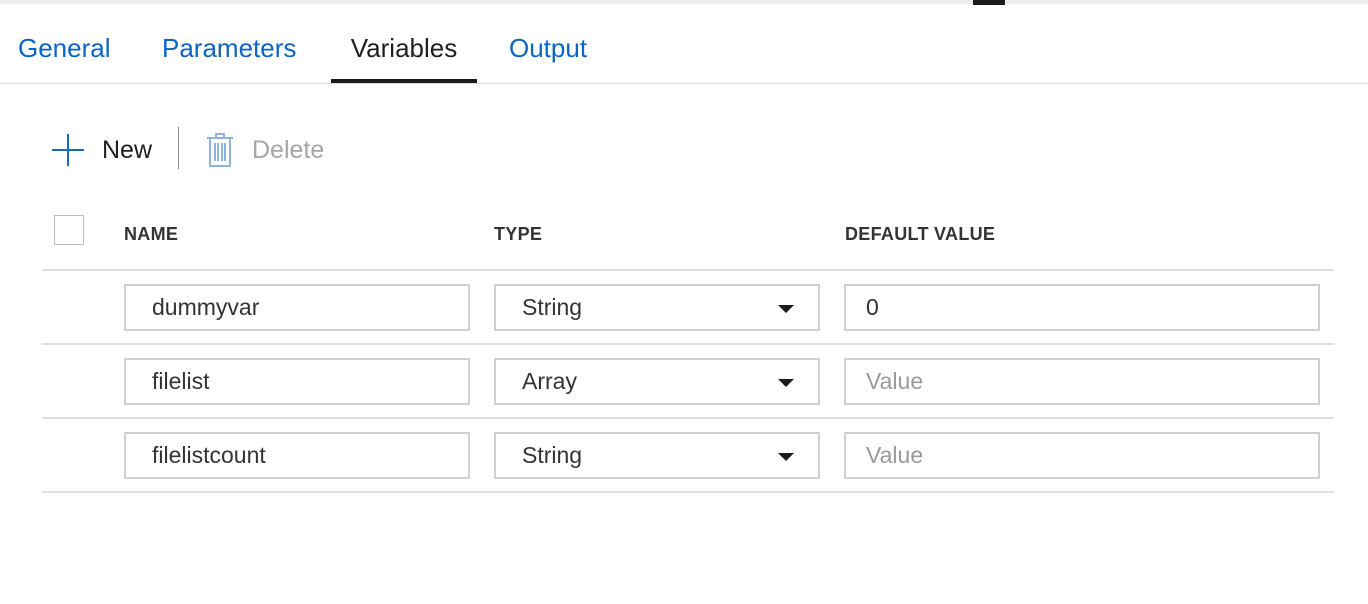 The image size is (1368, 604). I want to click on active-tab-indicator, so click(404, 81).